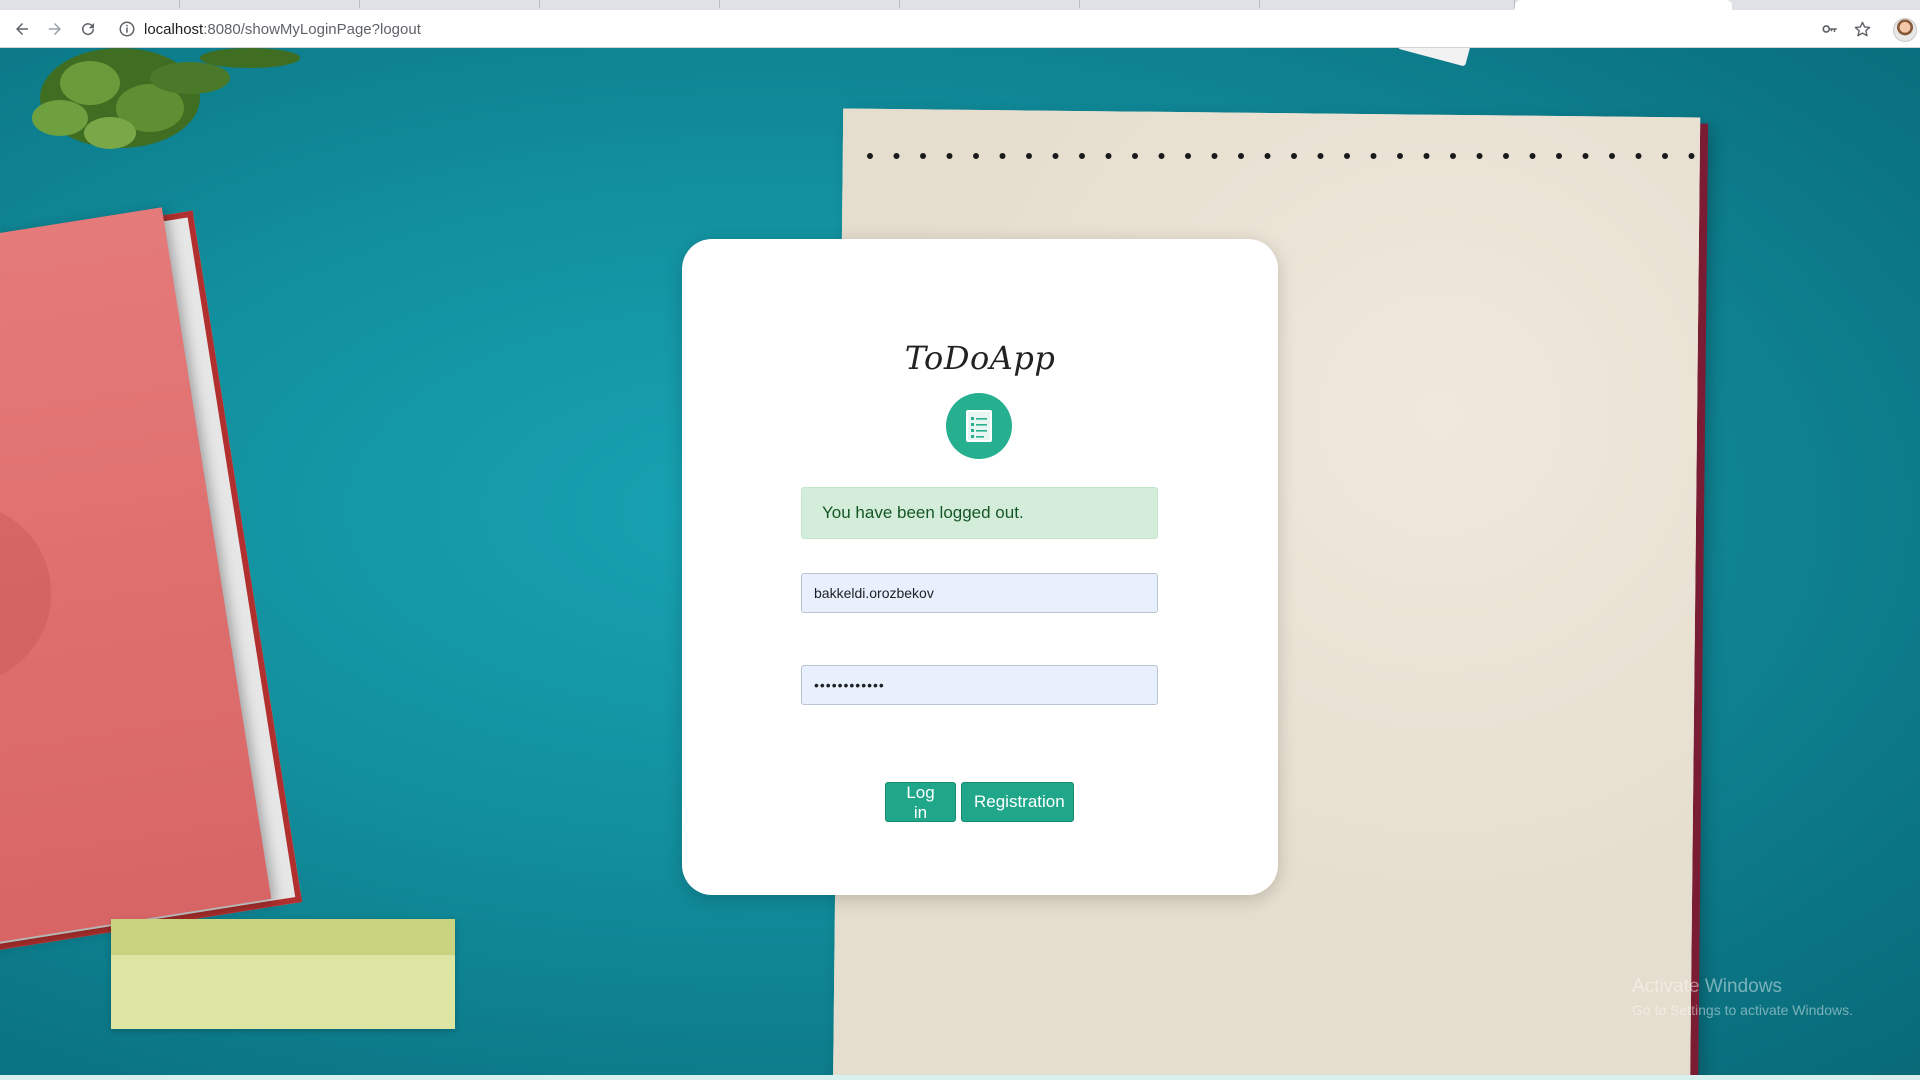 This screenshot has width=1920, height=1080. I want to click on eraser-decoration, so click(1435, 57).